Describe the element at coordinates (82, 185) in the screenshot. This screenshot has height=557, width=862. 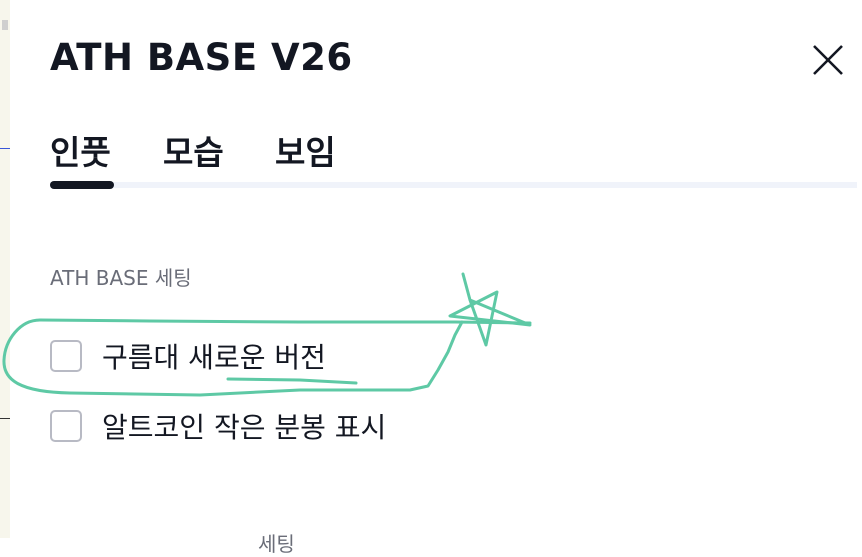
I see `active-tab-indicator` at that location.